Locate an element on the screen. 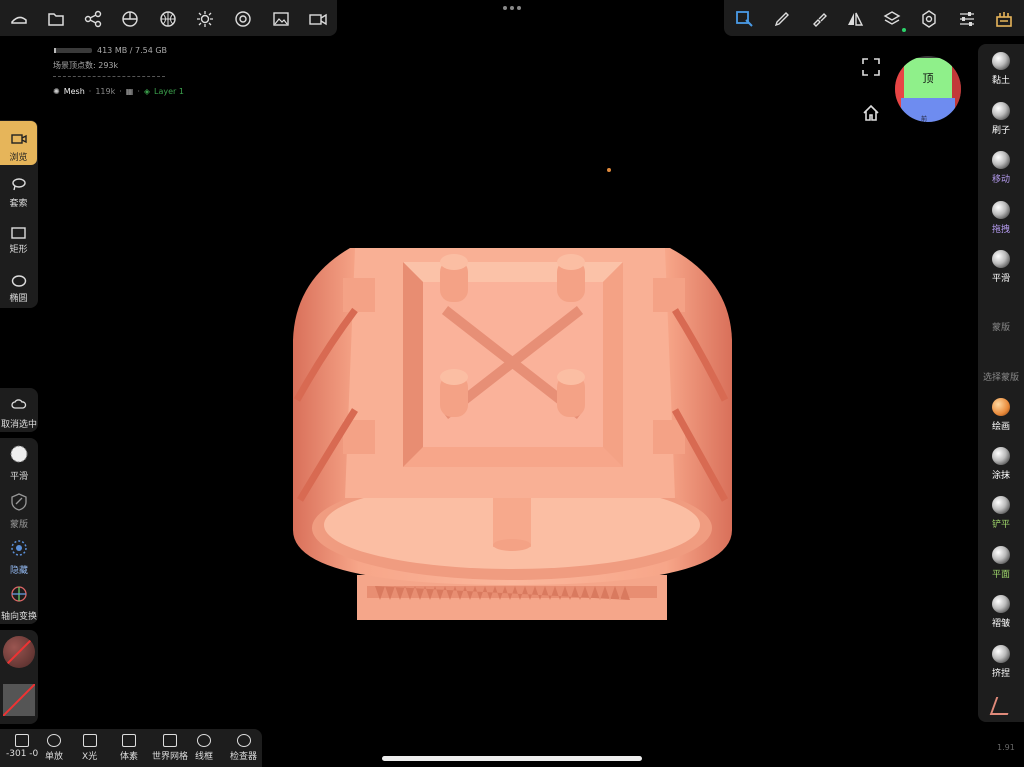 This screenshot has height=767, width=1024. cloud-icon is located at coordinates (19, 404).